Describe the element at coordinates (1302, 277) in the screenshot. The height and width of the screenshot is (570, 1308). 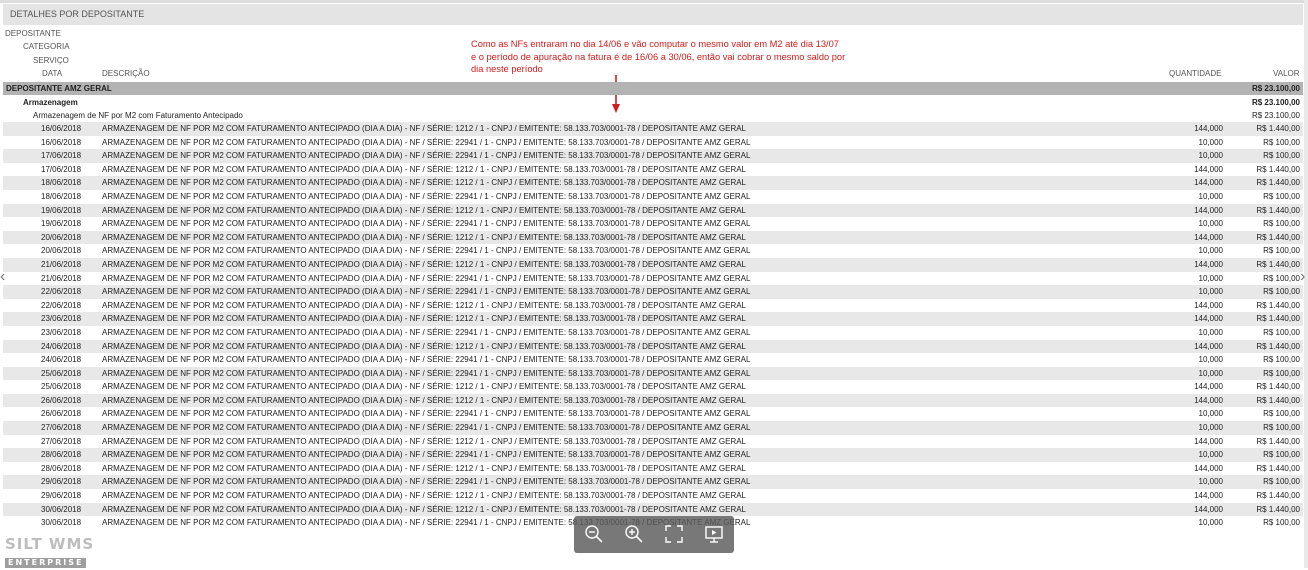
I see `chevron-right-icon: ›` at that location.